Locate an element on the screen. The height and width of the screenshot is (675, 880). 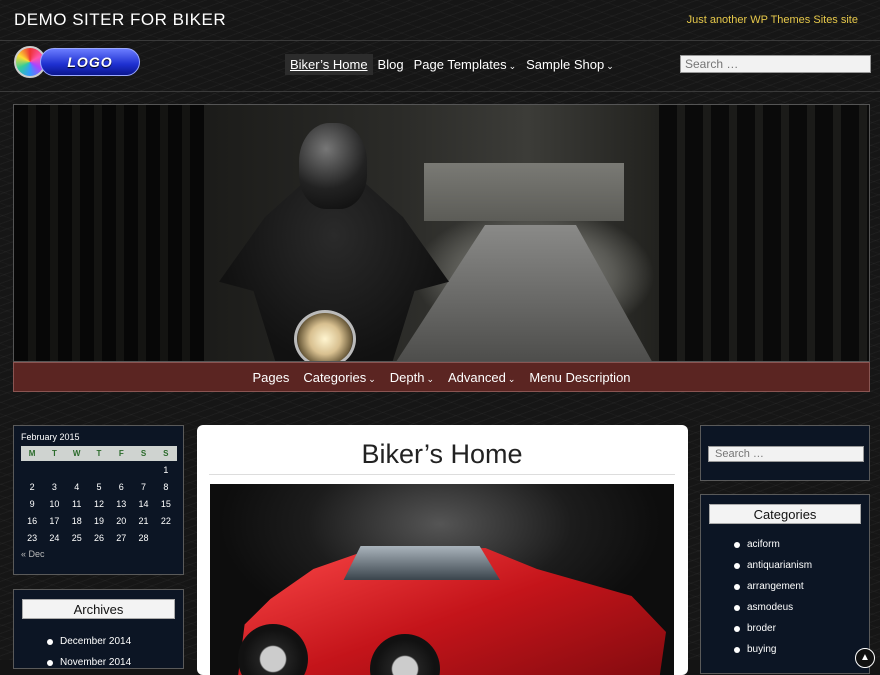
hero-background-wall is located at coordinates (524, 192).